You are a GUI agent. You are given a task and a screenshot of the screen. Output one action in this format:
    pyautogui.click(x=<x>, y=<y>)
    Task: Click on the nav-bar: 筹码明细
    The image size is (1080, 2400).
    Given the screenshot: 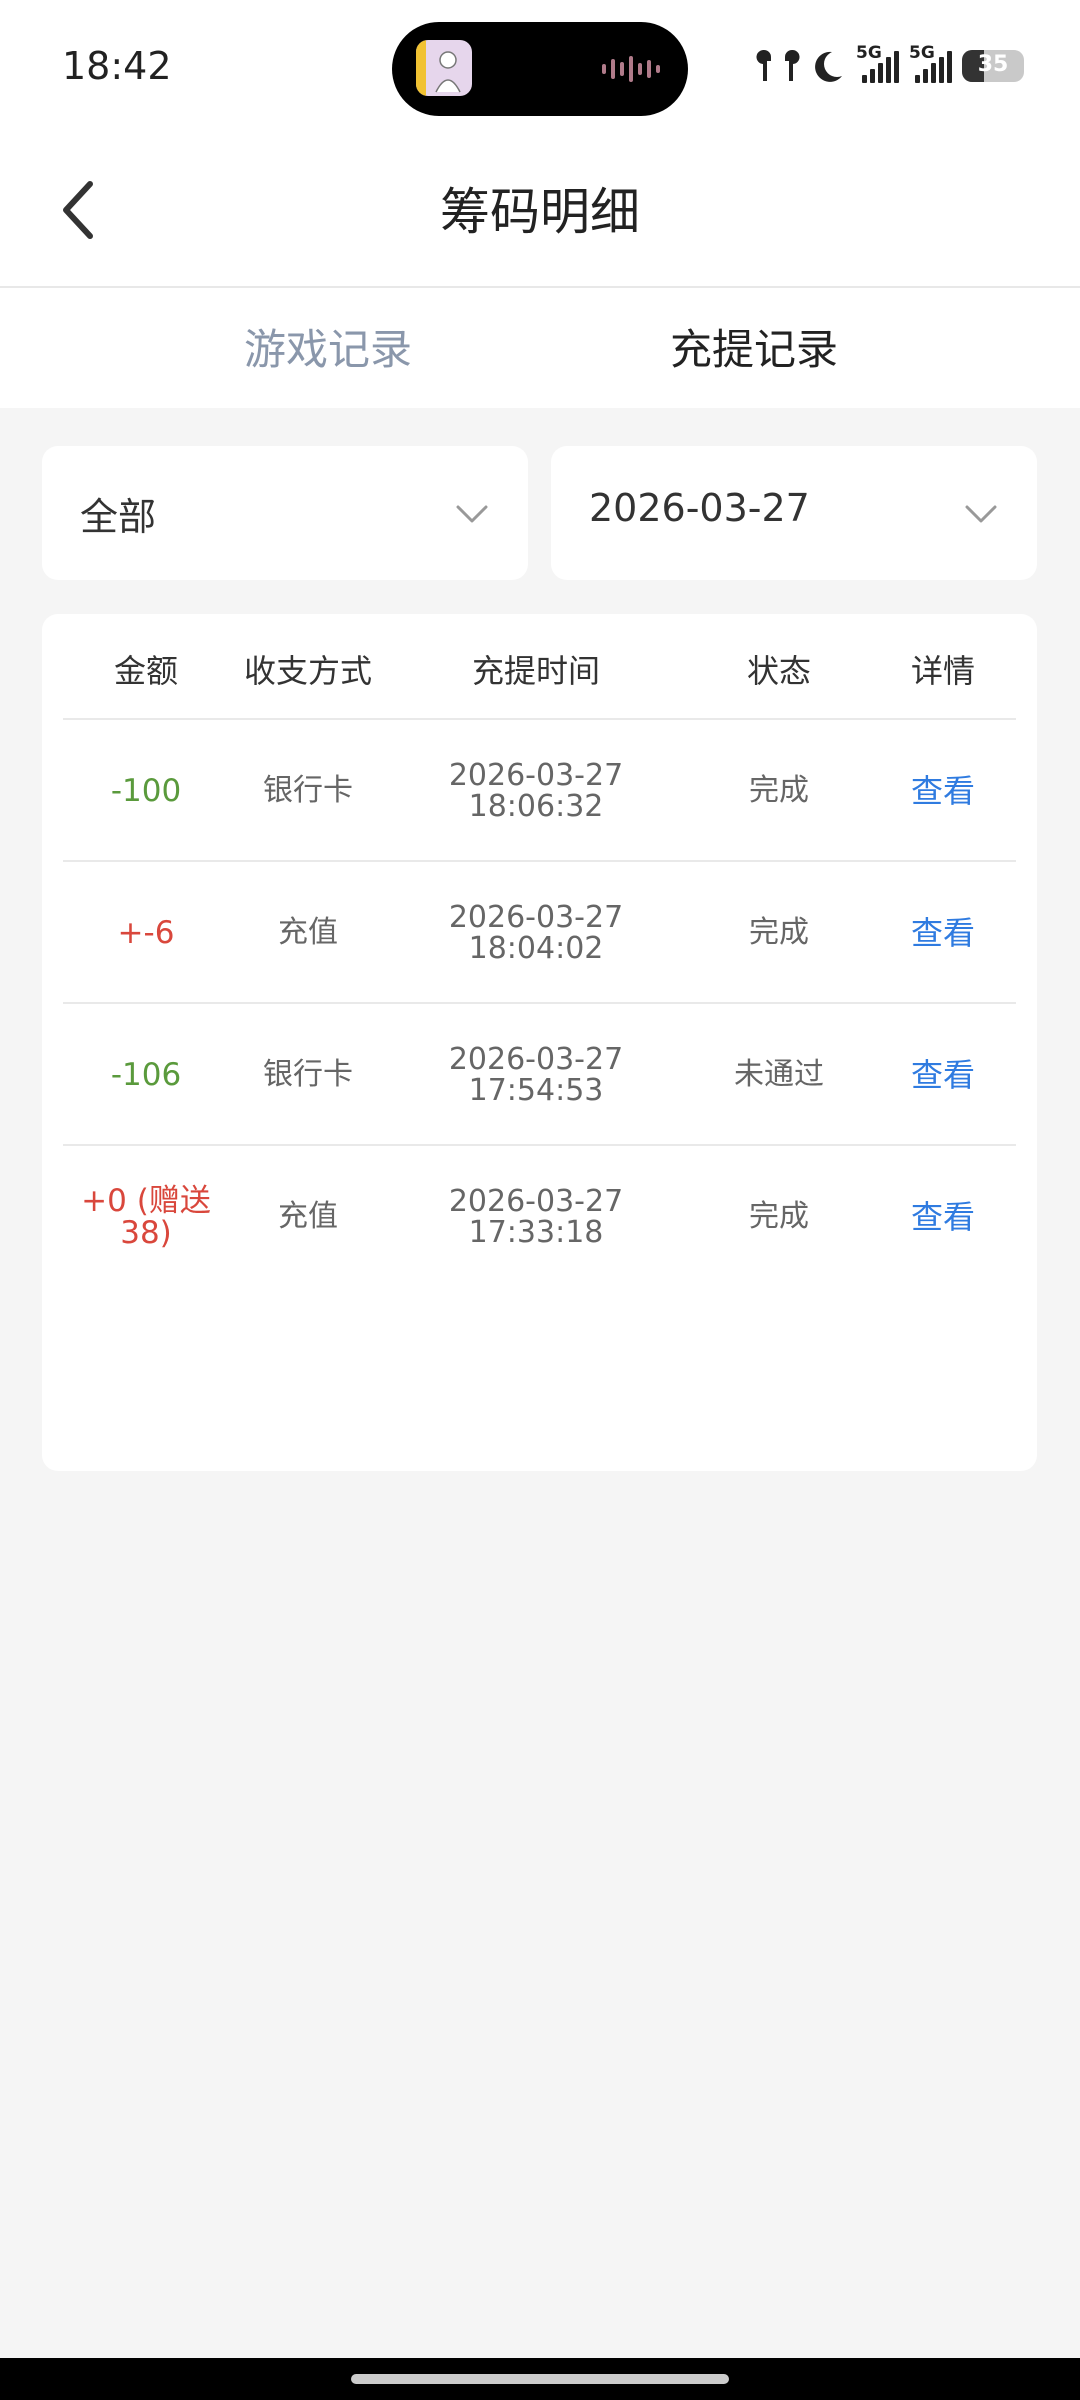 What is the action you would take?
    pyautogui.click(x=540, y=209)
    